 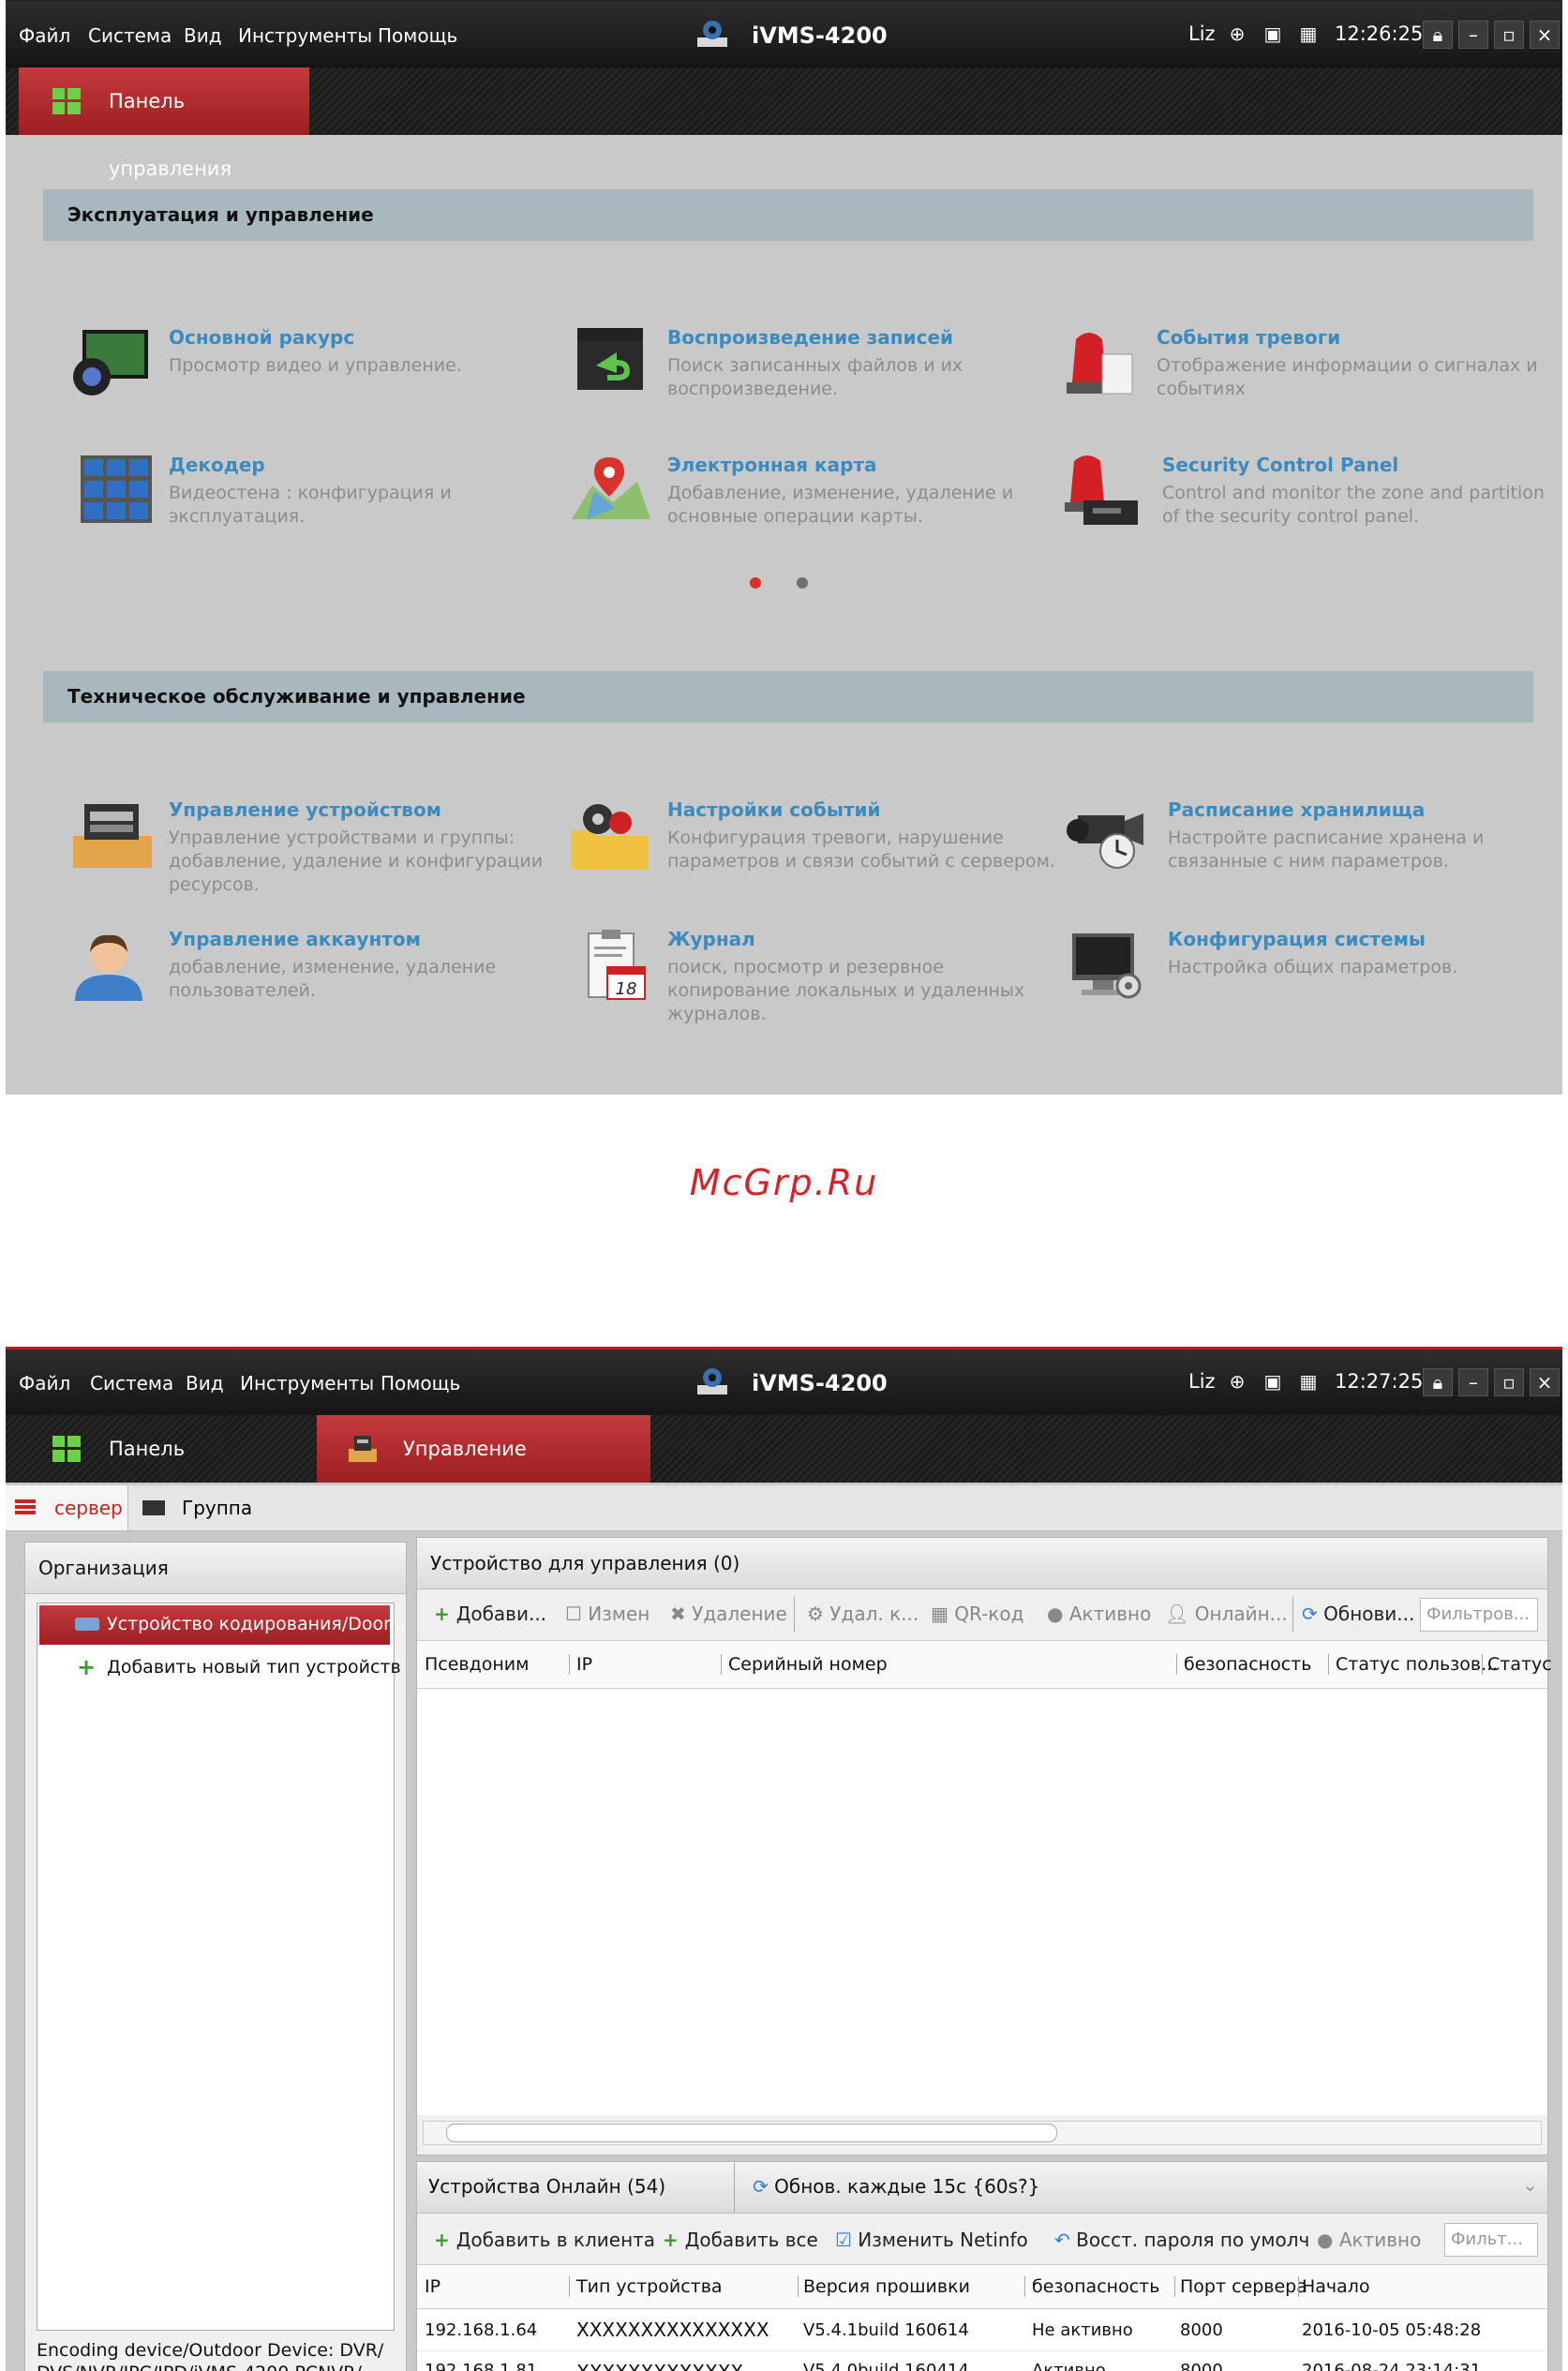 I want to click on item-title: Настройки событий, so click(x=774, y=809).